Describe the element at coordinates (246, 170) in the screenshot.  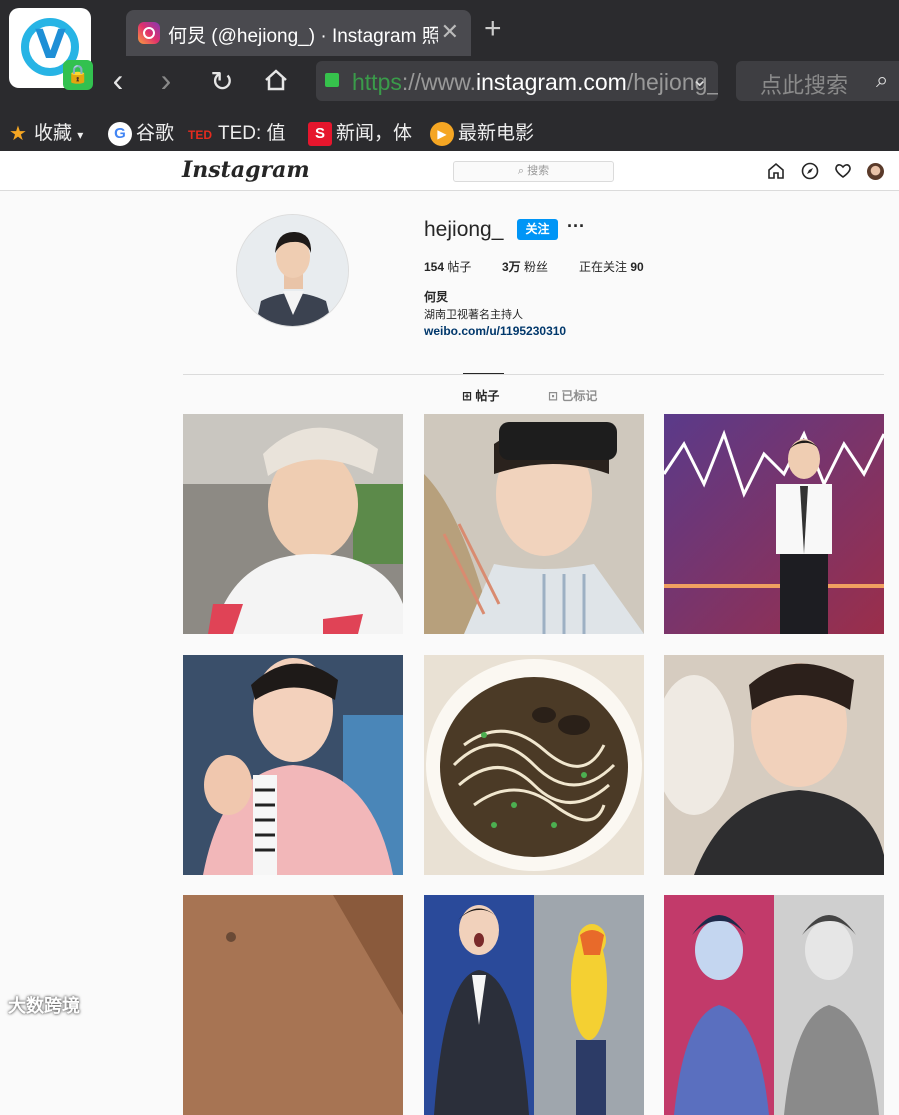
I see `instagram-logo: Instagram` at that location.